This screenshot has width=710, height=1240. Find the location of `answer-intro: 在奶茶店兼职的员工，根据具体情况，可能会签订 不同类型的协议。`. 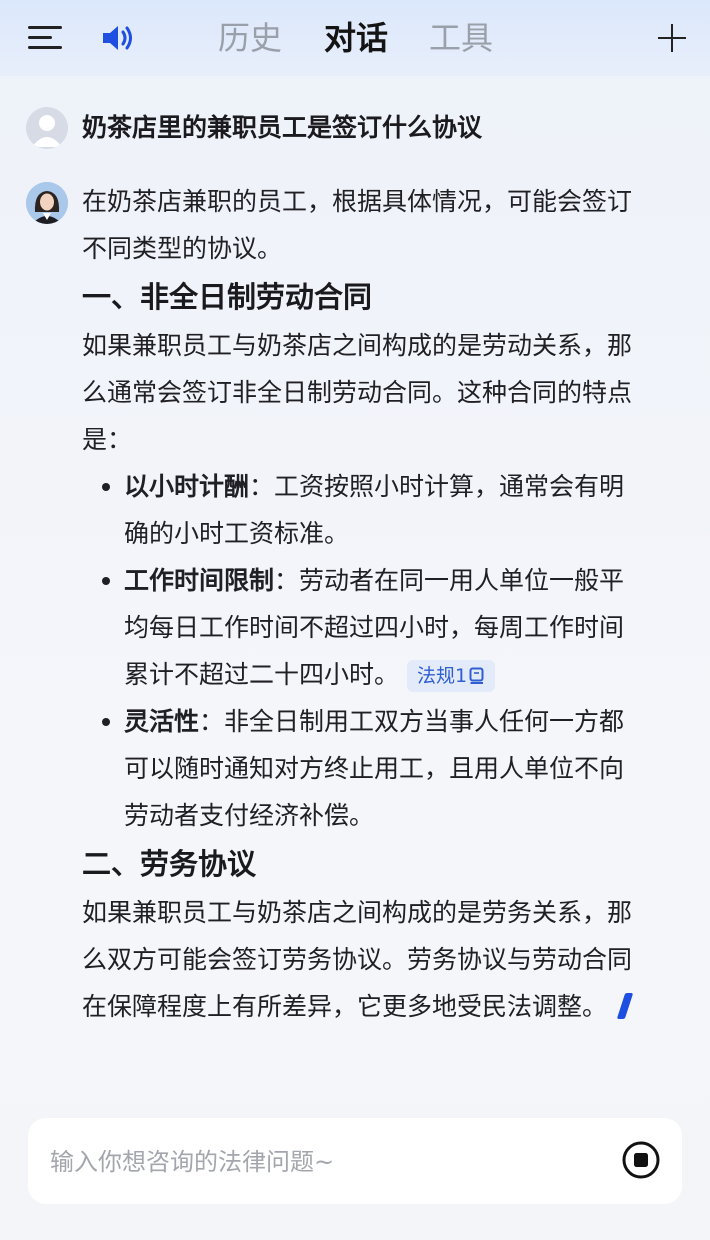

answer-intro: 在奶茶店兼职的员工，根据具体情况，可能会签订 不同类型的协议。 is located at coordinates (357, 225).